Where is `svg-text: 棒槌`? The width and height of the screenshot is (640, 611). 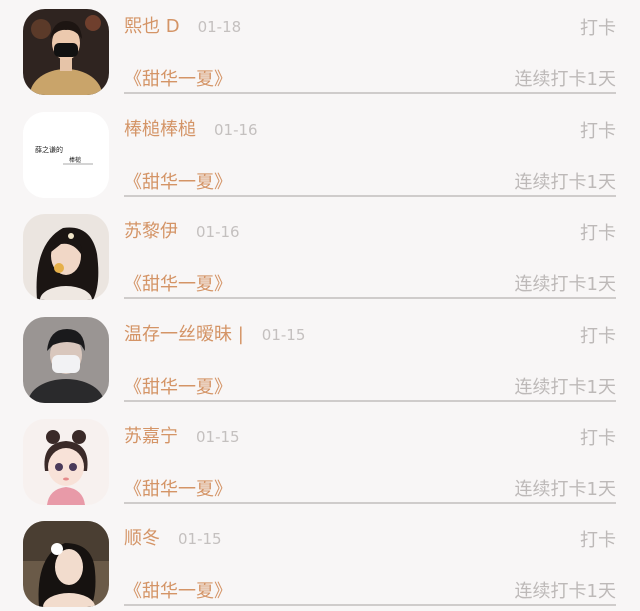 svg-text: 棒槌 is located at coordinates (75, 160).